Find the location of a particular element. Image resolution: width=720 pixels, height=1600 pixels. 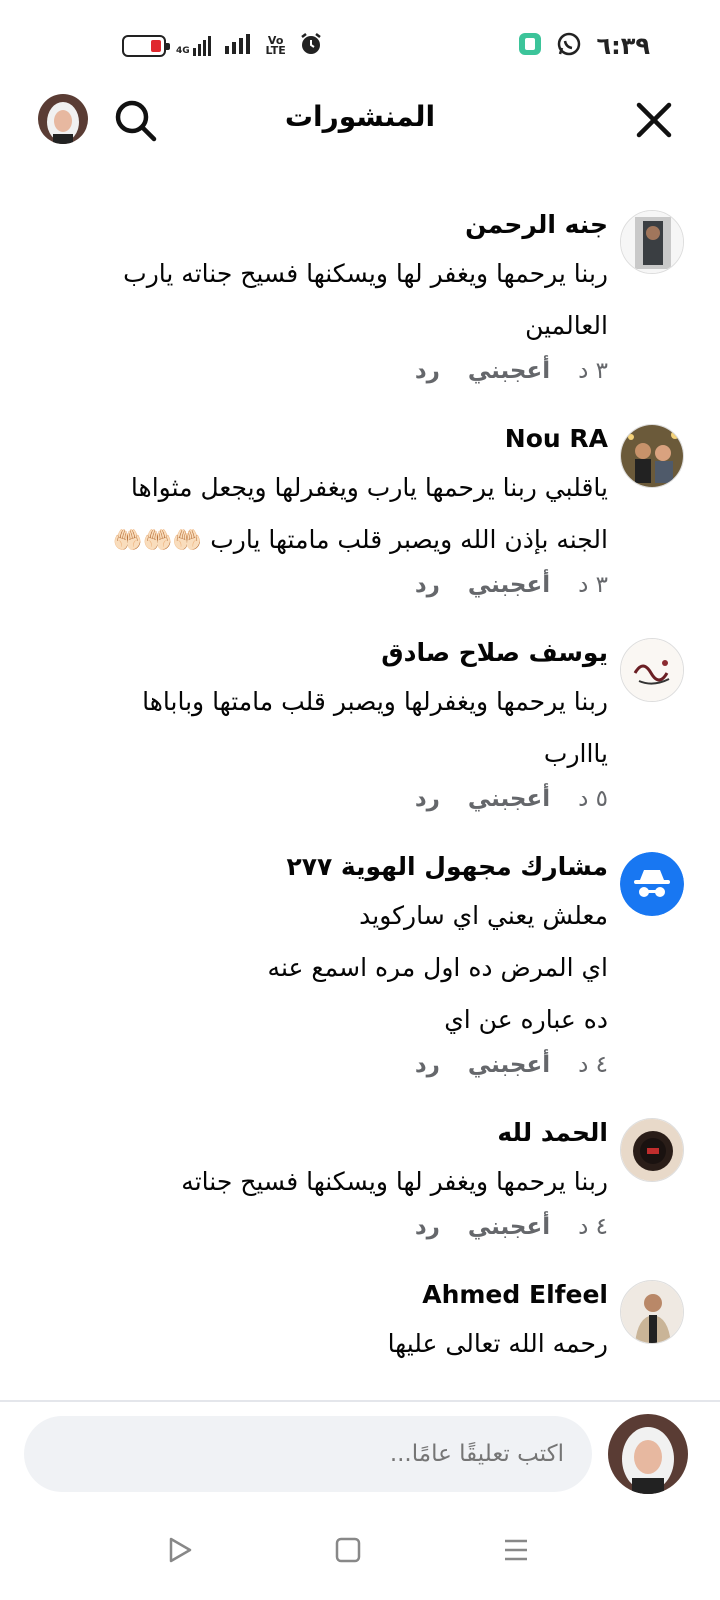

commenter-name: يوسف صلاح صادق is located at coordinates (334, 653).